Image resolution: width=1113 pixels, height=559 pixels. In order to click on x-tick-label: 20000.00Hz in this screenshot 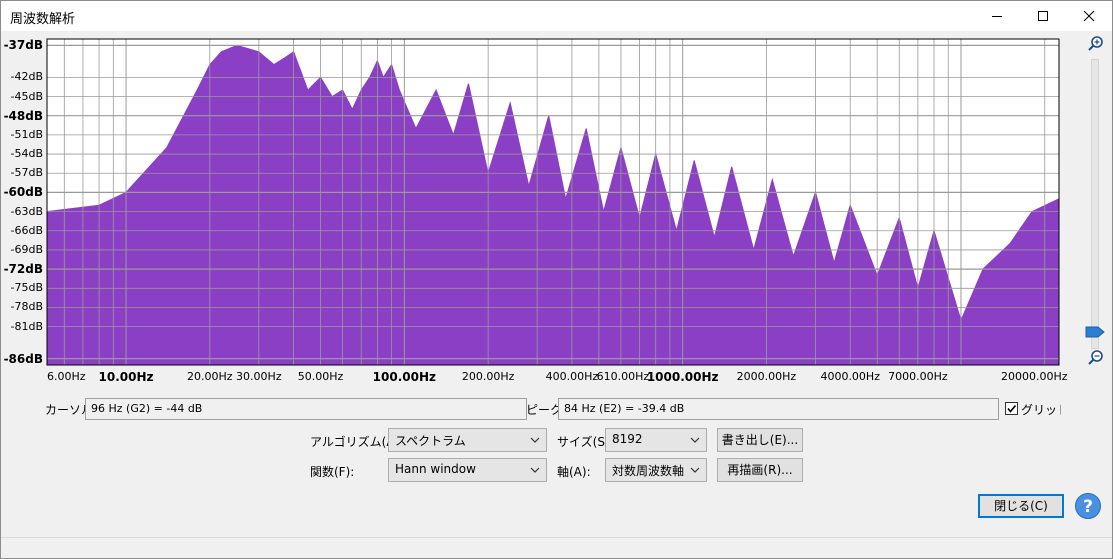, I will do `click(1034, 376)`.